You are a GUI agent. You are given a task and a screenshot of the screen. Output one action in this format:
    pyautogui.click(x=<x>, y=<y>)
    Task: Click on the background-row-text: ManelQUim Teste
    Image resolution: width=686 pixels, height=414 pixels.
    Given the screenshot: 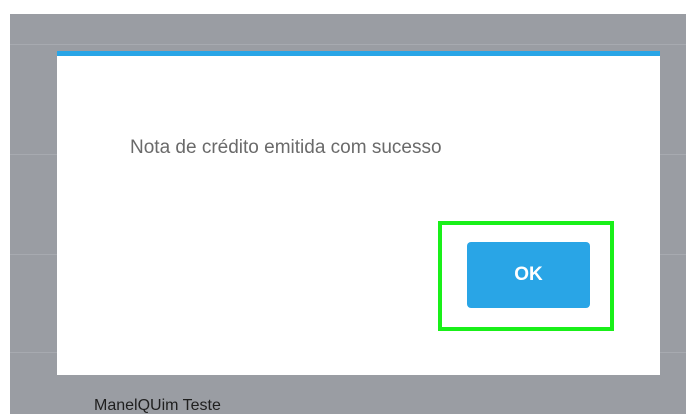 What is the action you would take?
    pyautogui.click(x=157, y=405)
    